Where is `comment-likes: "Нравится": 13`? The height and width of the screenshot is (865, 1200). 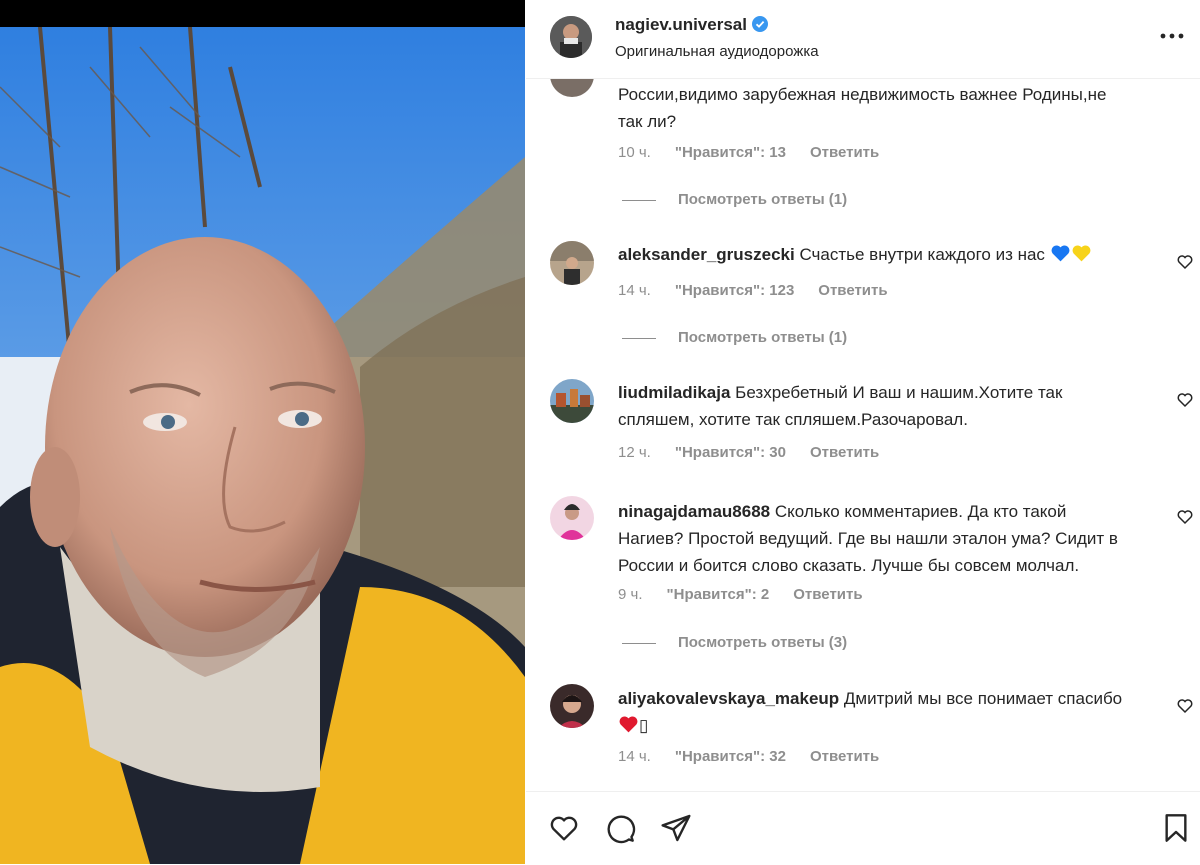 comment-likes: "Нравится": 13 is located at coordinates (730, 152).